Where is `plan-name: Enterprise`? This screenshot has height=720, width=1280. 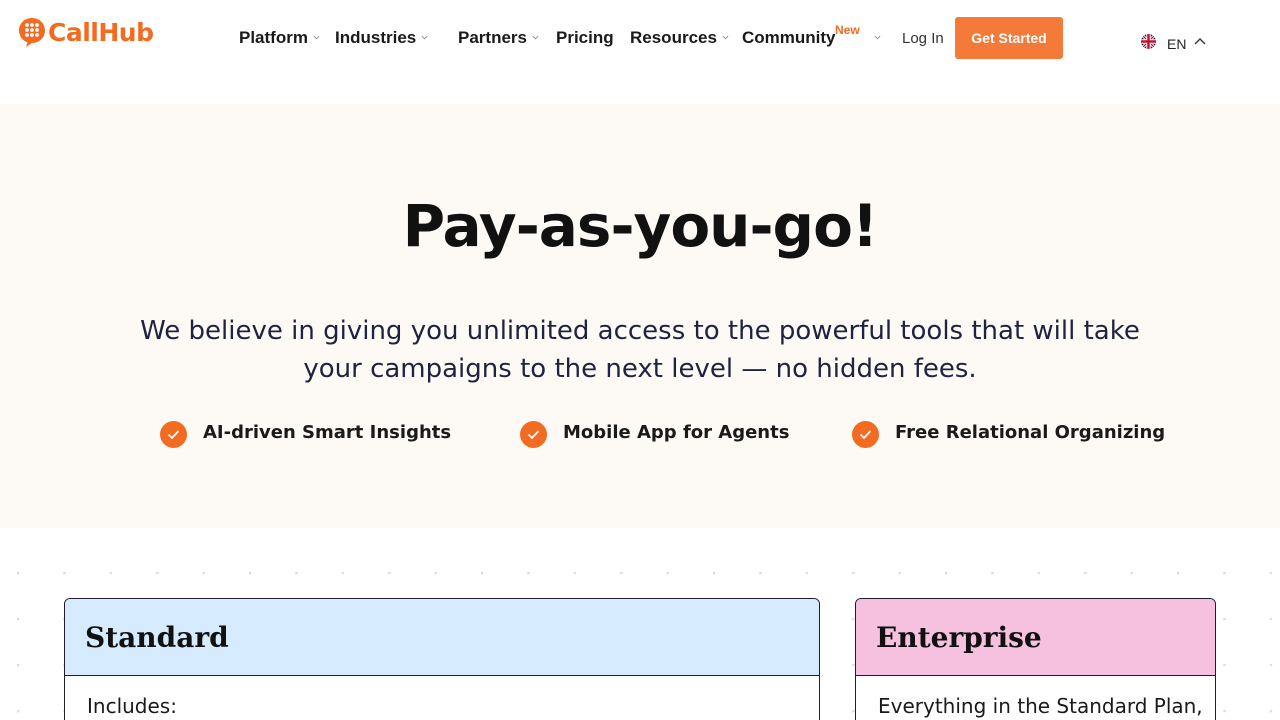
plan-name: Enterprise is located at coordinates (959, 637).